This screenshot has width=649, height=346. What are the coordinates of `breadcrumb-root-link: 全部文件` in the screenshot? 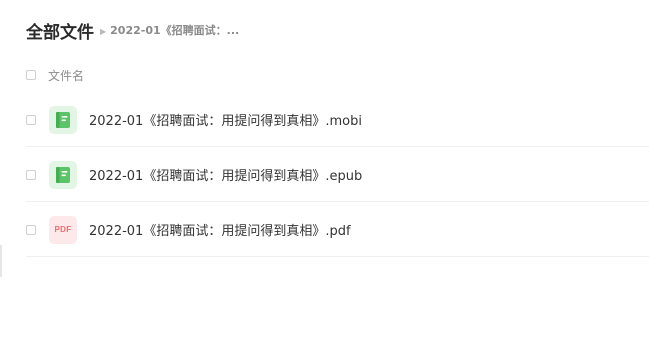 It's located at (60, 30).